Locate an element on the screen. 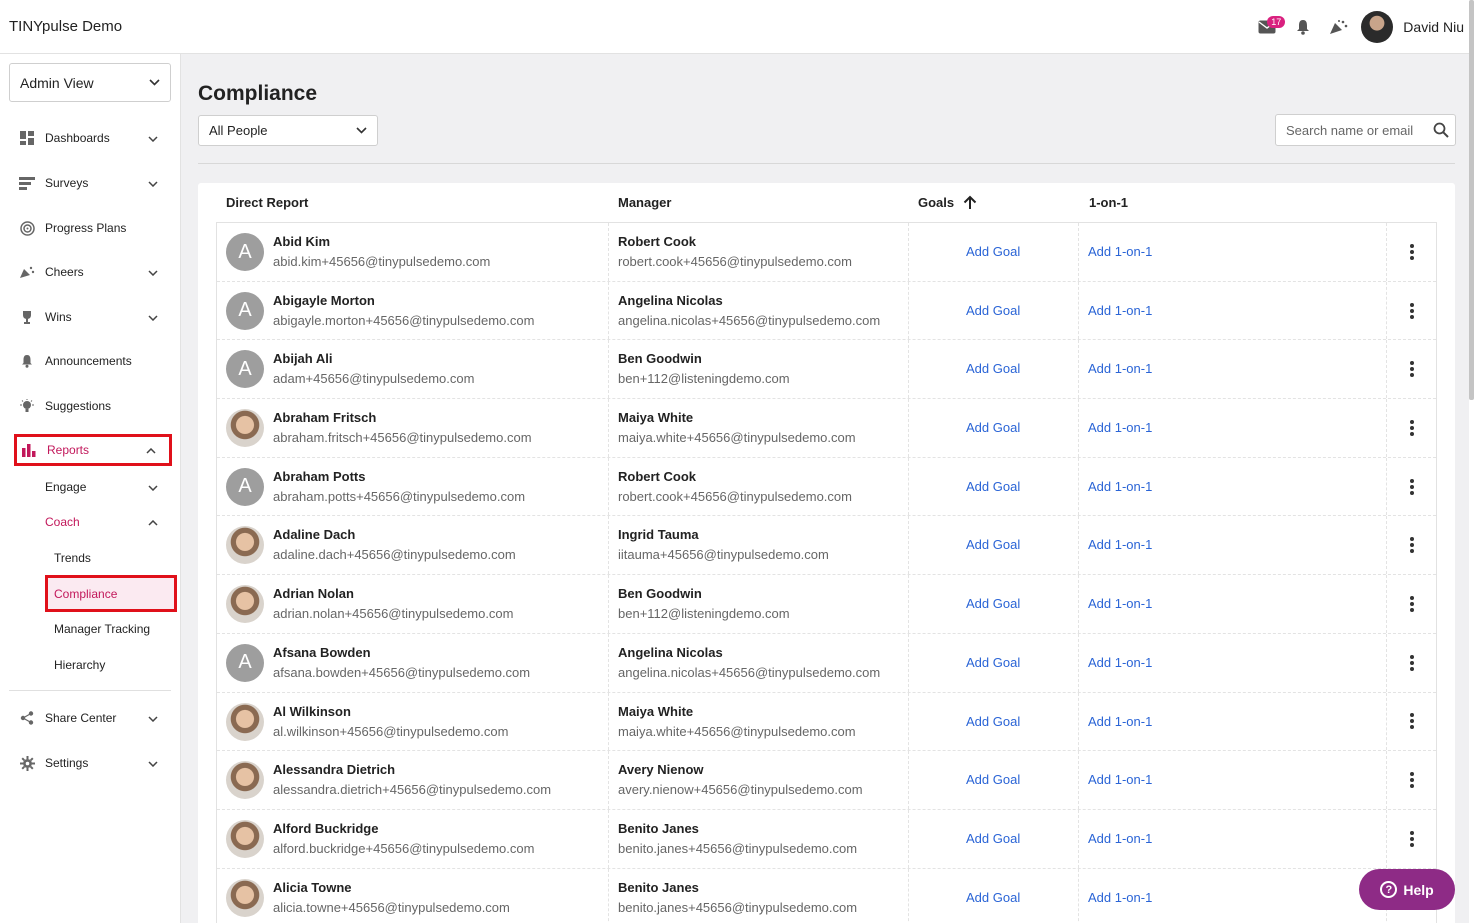 This screenshot has height=923, width=1474. direct-report-name: Abid Kim is located at coordinates (301, 241).